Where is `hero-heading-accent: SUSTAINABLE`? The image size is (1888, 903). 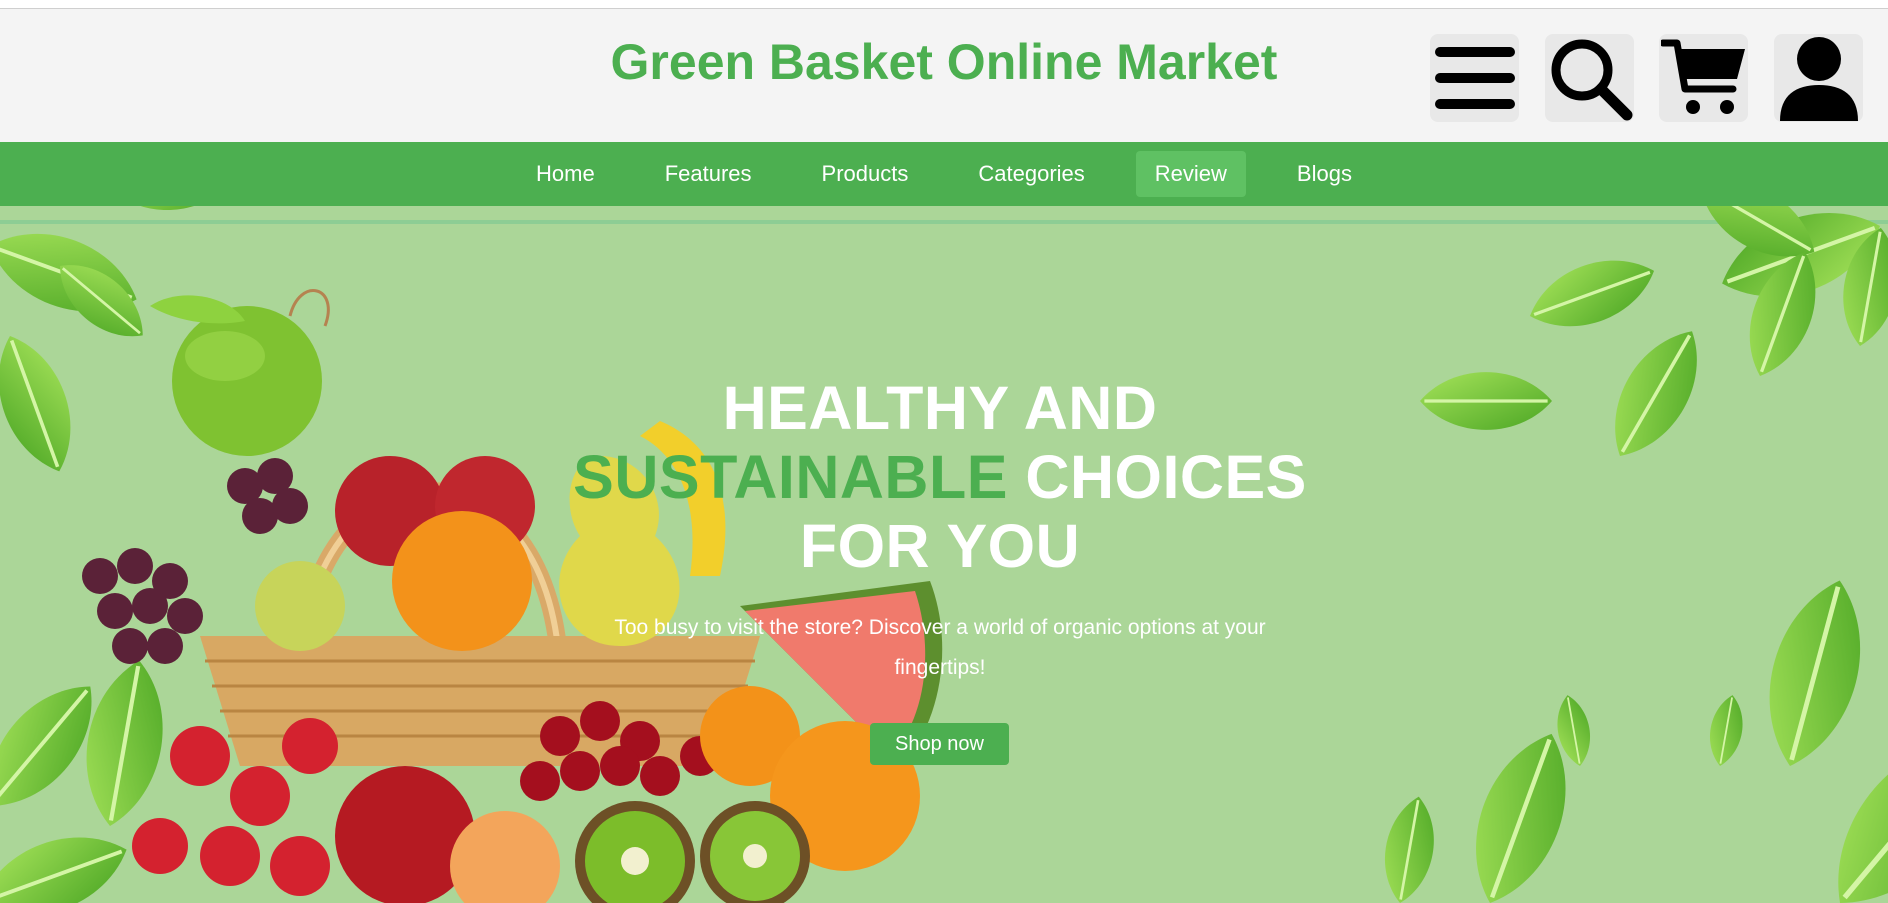
hero-heading-accent: SUSTAINABLE is located at coordinates (790, 477).